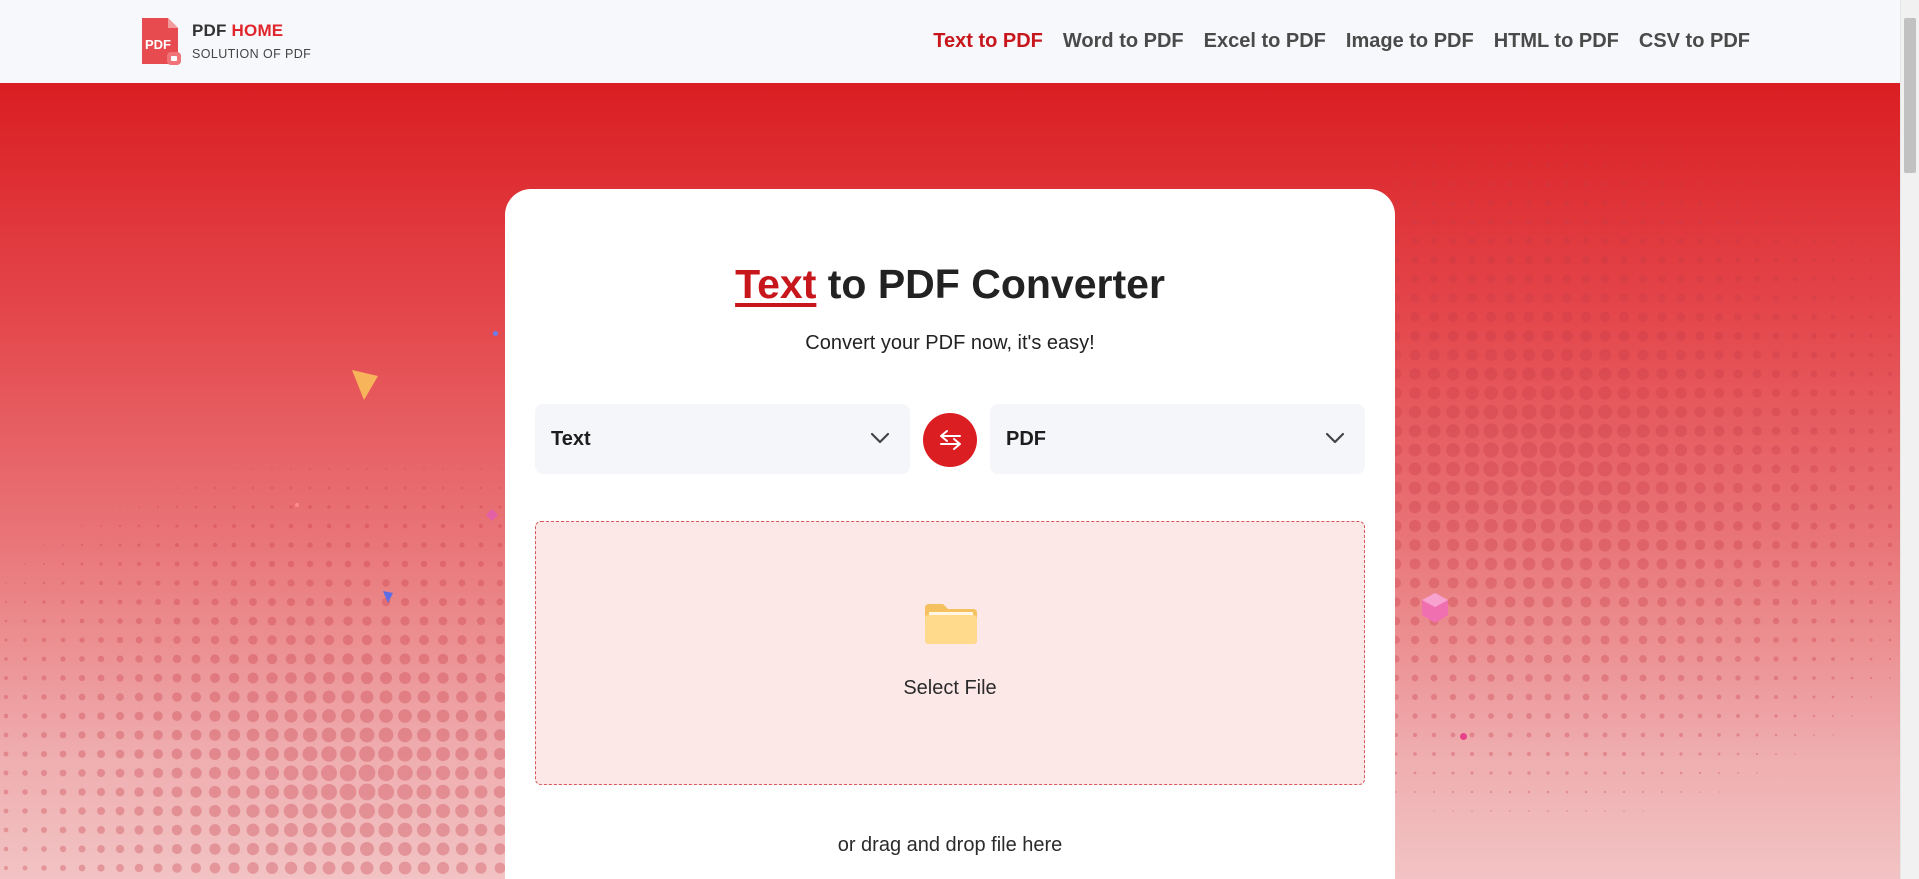 This screenshot has height=879, width=1919. What do you see at coordinates (1177, 439) in the screenshot?
I see `to-format-select: PDF` at bounding box center [1177, 439].